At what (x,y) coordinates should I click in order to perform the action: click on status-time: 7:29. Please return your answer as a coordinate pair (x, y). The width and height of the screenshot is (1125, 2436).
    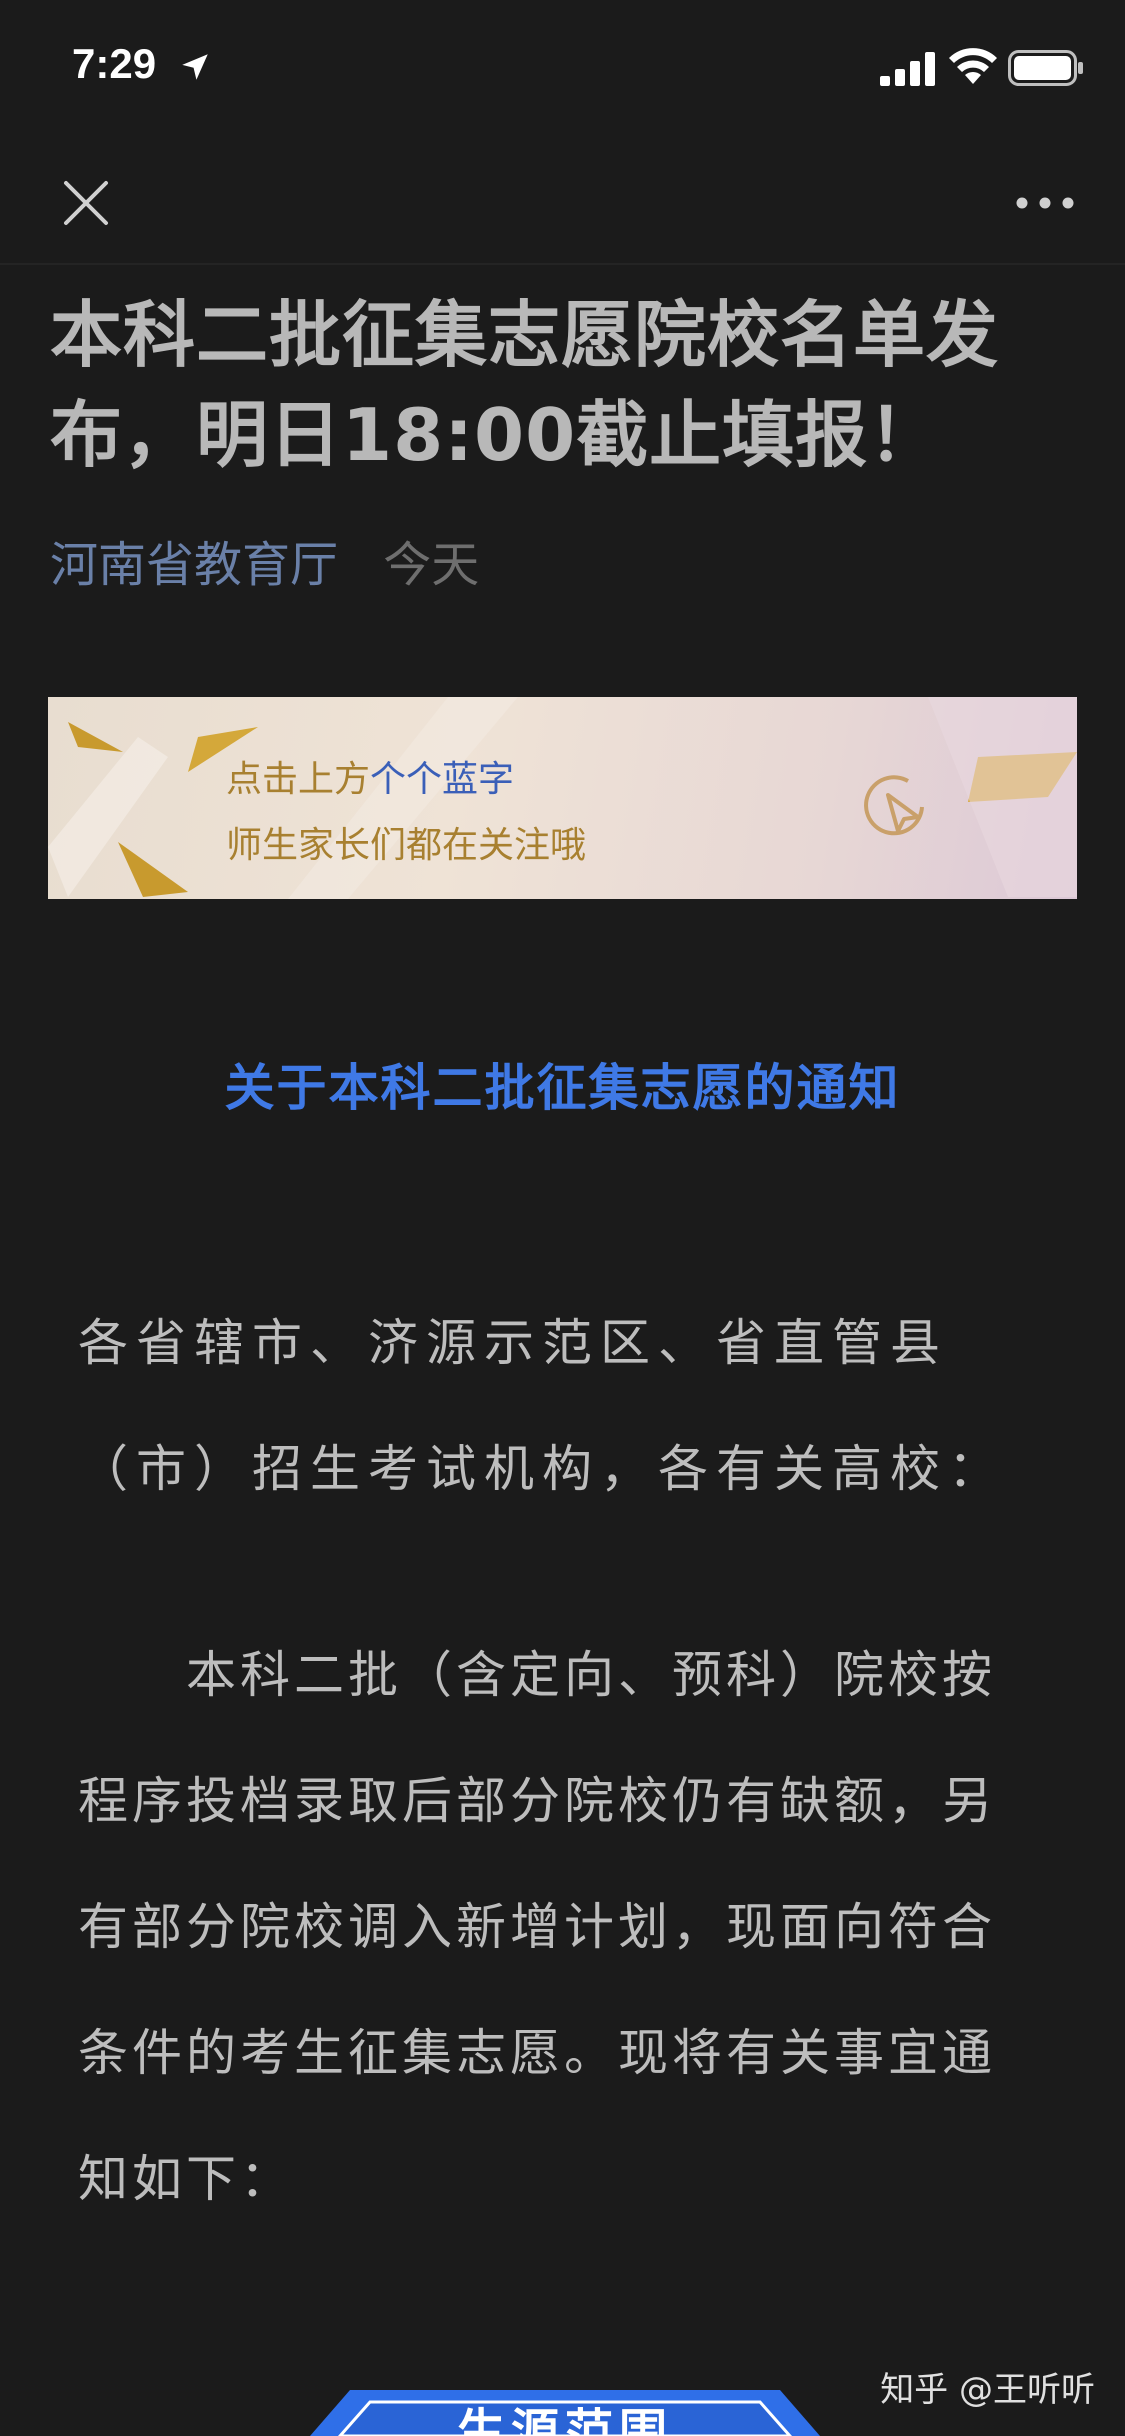
    Looking at the image, I should click on (114, 63).